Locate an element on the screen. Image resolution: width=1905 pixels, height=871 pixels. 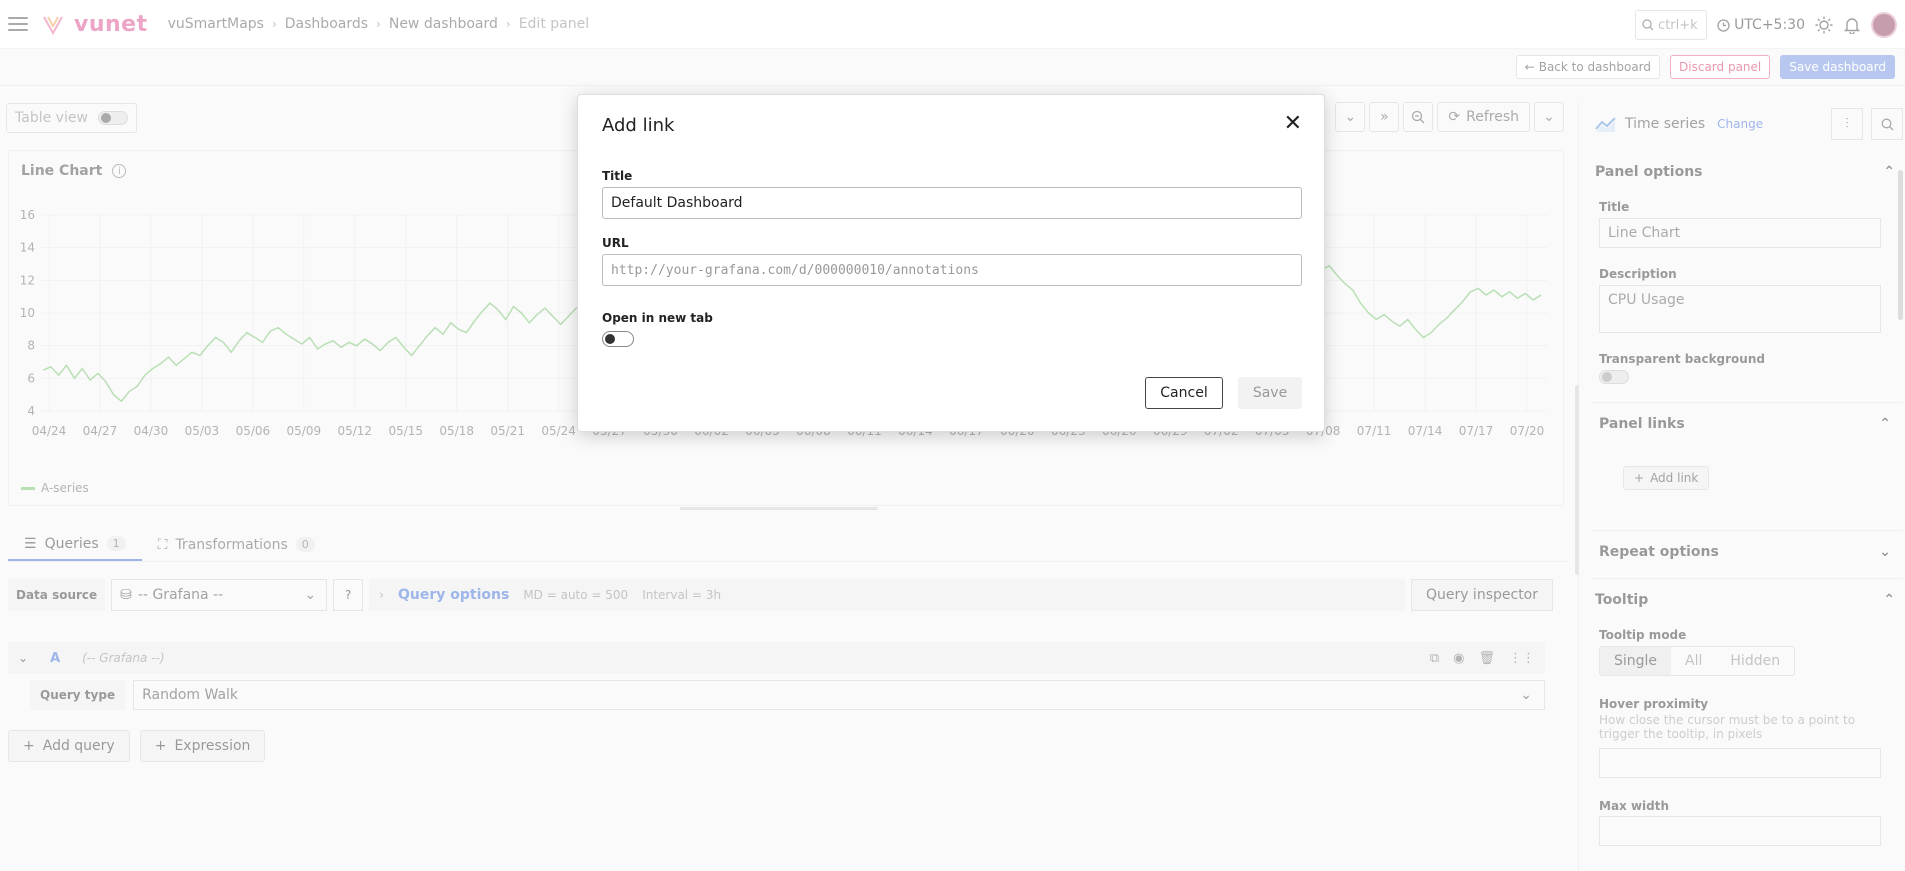
save-button: Save is located at coordinates (1270, 393).